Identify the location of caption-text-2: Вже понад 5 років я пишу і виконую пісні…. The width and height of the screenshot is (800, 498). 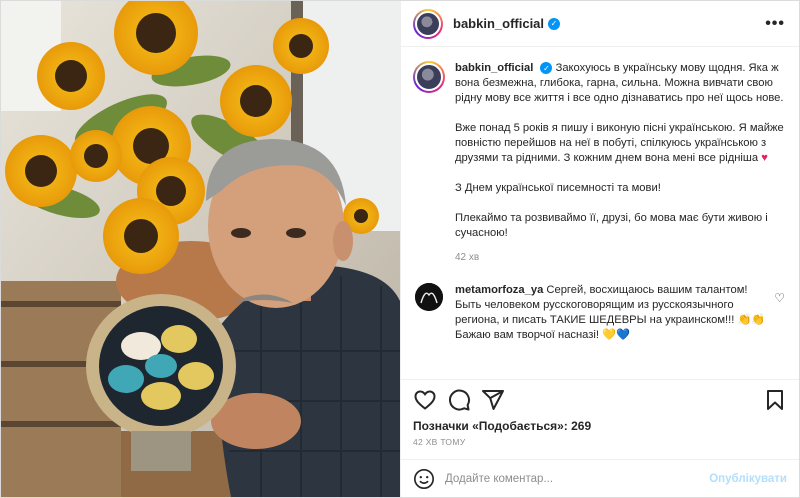
(619, 143).